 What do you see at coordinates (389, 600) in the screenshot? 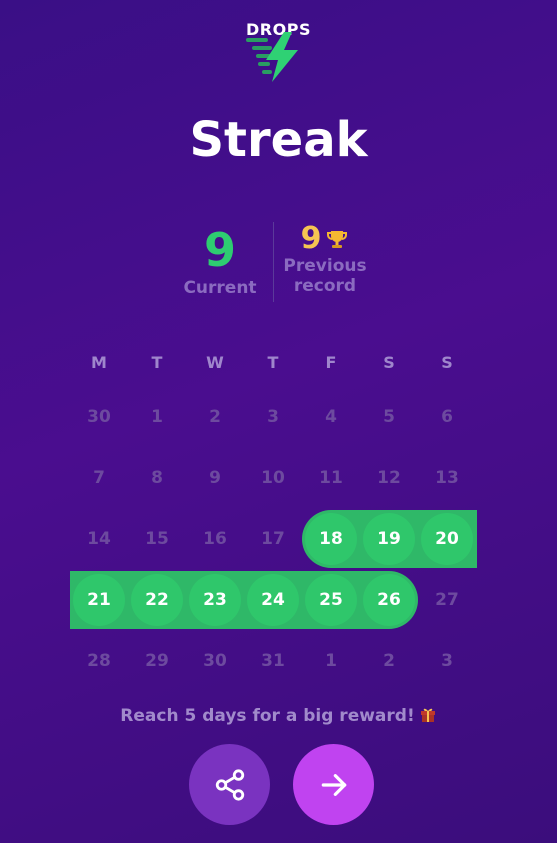
I see `calendar-day-streak: 26` at bounding box center [389, 600].